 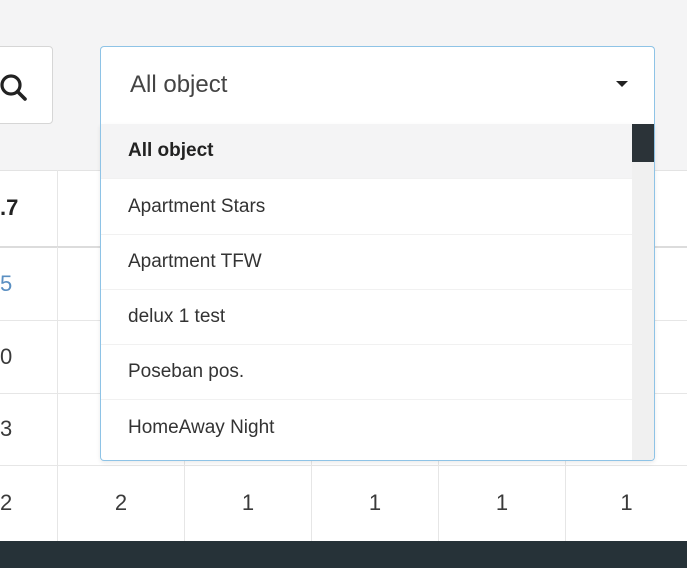 What do you see at coordinates (366, 151) in the screenshot?
I see `dropdown-option-all-object: All object` at bounding box center [366, 151].